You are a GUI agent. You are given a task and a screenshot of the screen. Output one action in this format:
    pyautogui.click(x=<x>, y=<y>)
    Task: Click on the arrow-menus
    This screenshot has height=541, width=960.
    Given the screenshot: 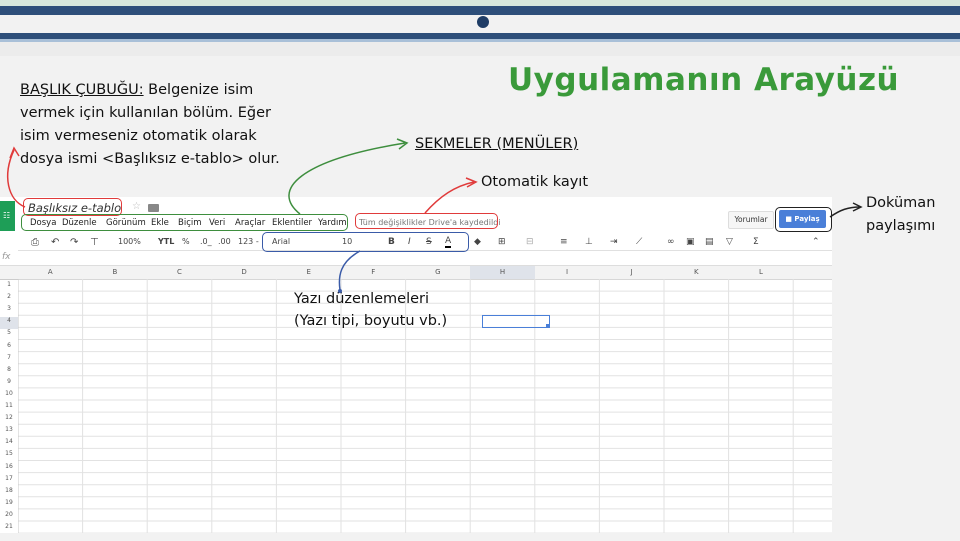 What is the action you would take?
    pyautogui.click(x=347, y=178)
    